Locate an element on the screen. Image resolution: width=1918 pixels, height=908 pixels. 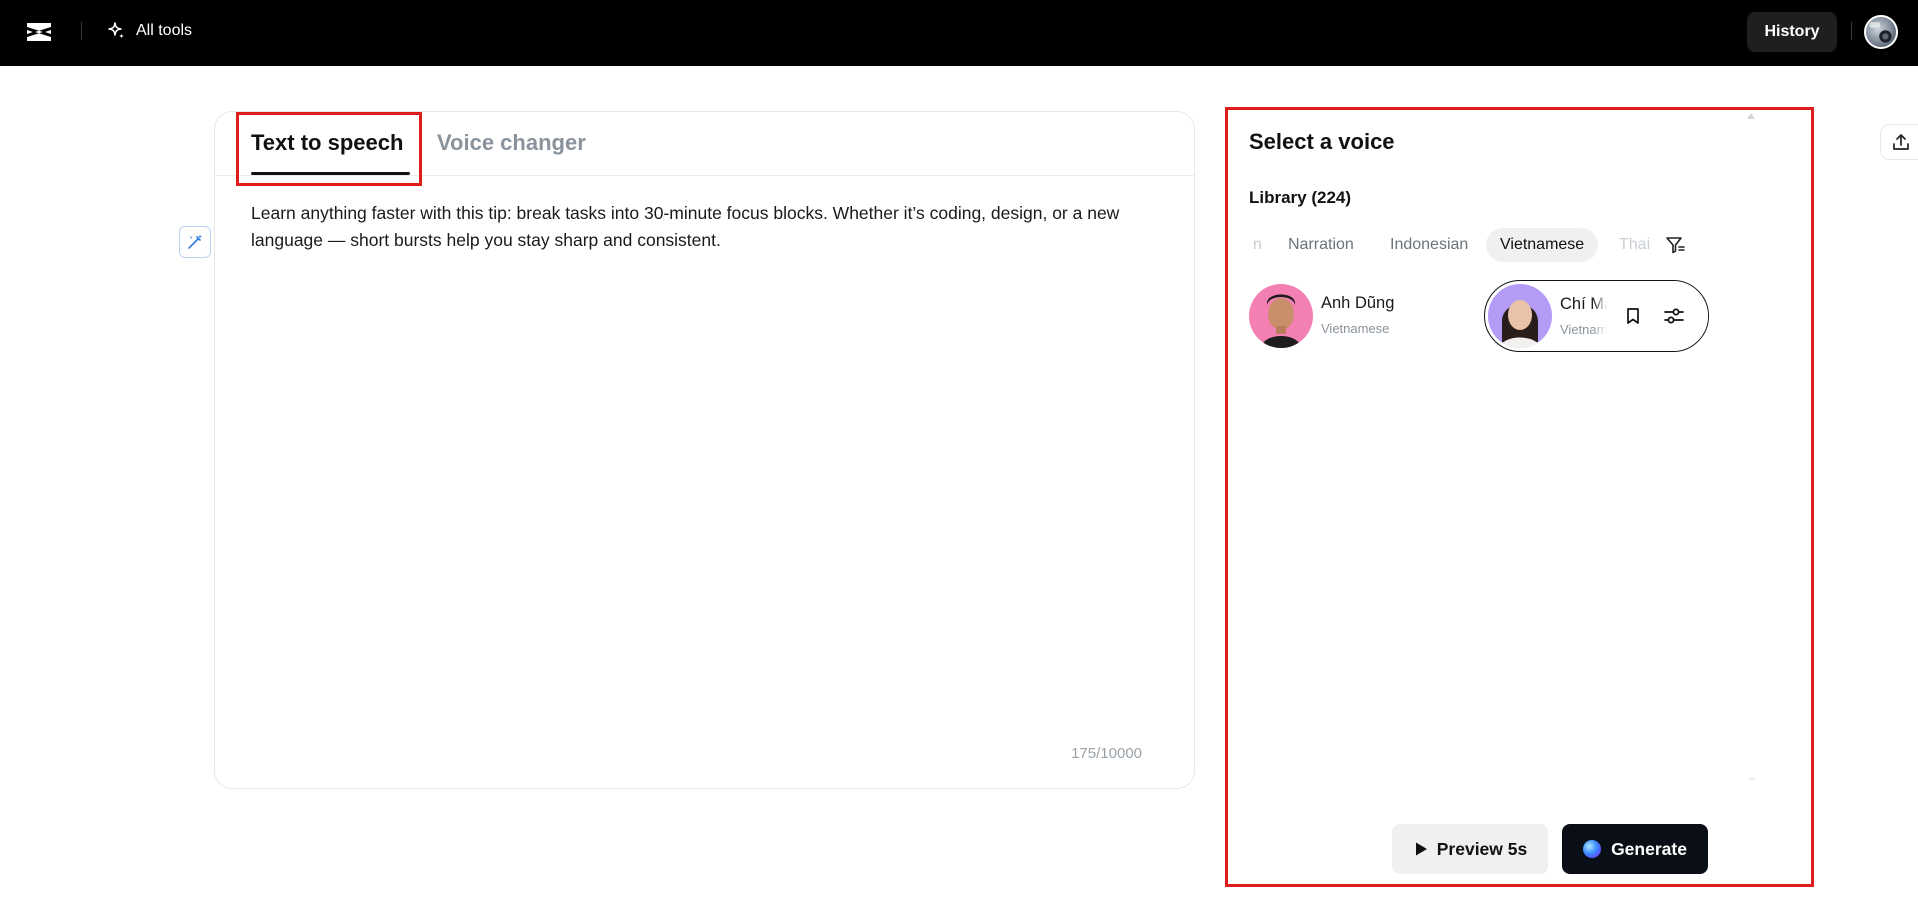
preview-label: Preview 5s is located at coordinates (1482, 849).